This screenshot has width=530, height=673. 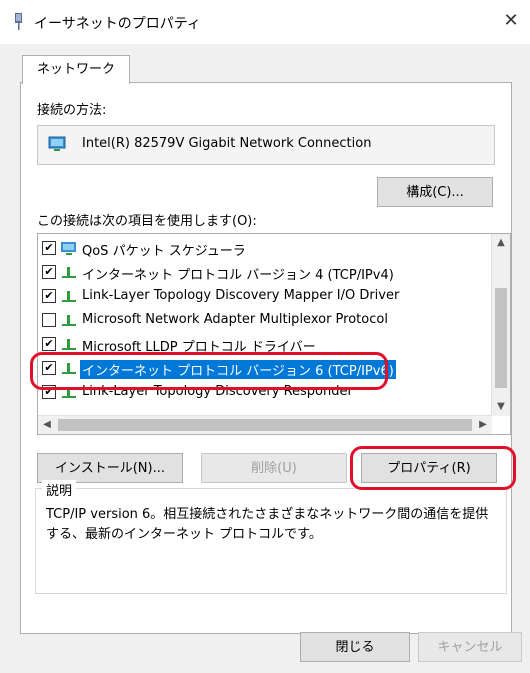 I want to click on horizontal-scrollbar: ◀ ▶, so click(x=265, y=424).